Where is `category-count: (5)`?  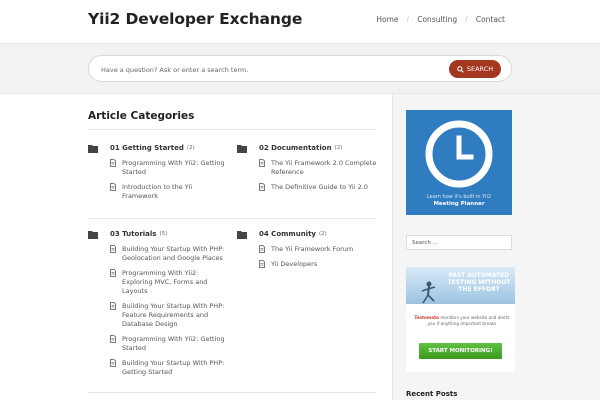
category-count: (5) is located at coordinates (163, 234).